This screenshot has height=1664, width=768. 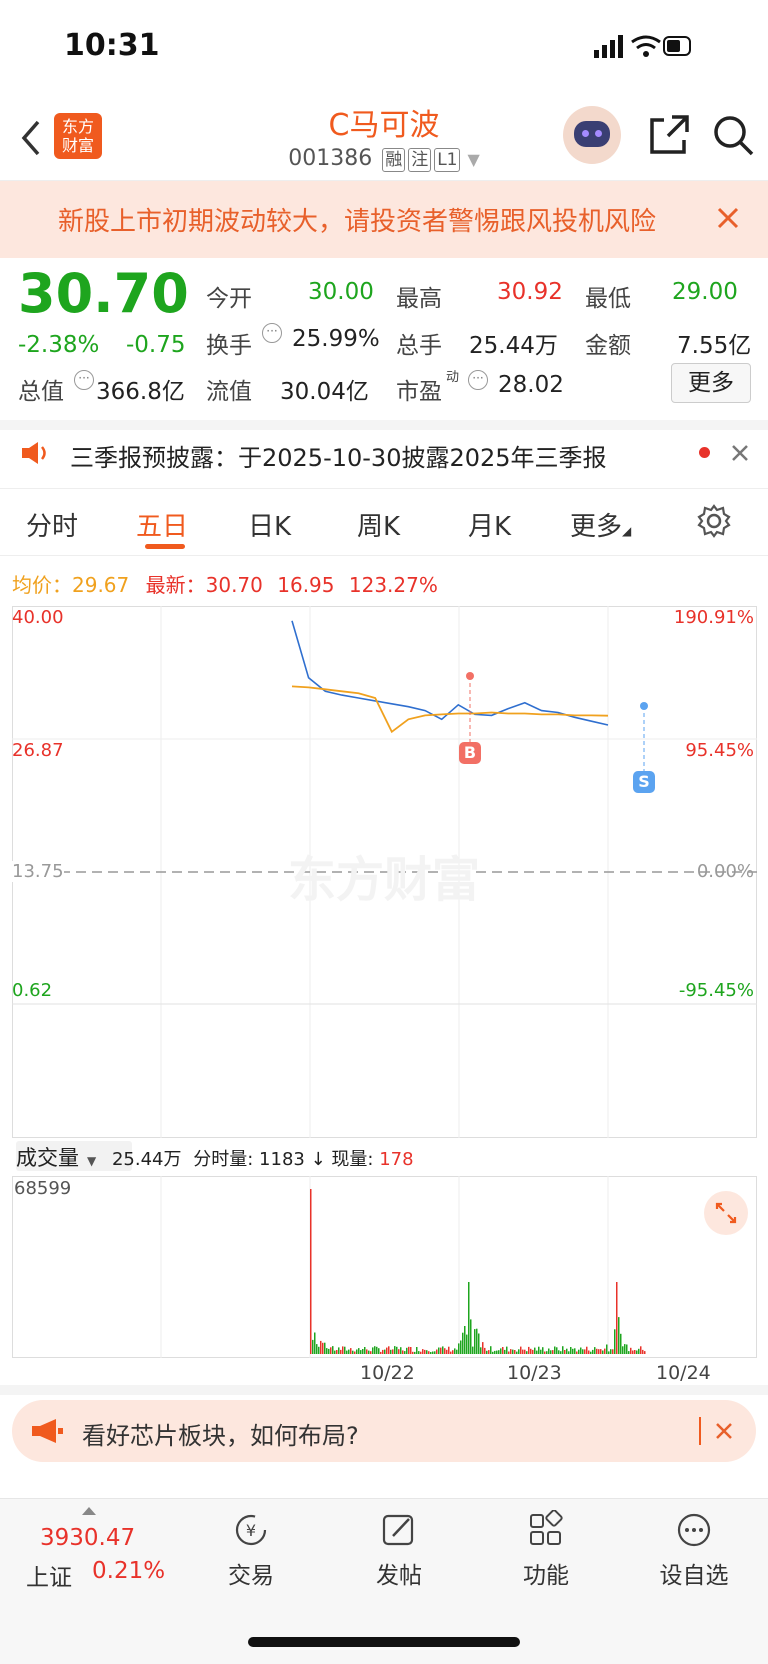 What do you see at coordinates (49, 1575) in the screenshot?
I see `index-name: 上证` at bounding box center [49, 1575].